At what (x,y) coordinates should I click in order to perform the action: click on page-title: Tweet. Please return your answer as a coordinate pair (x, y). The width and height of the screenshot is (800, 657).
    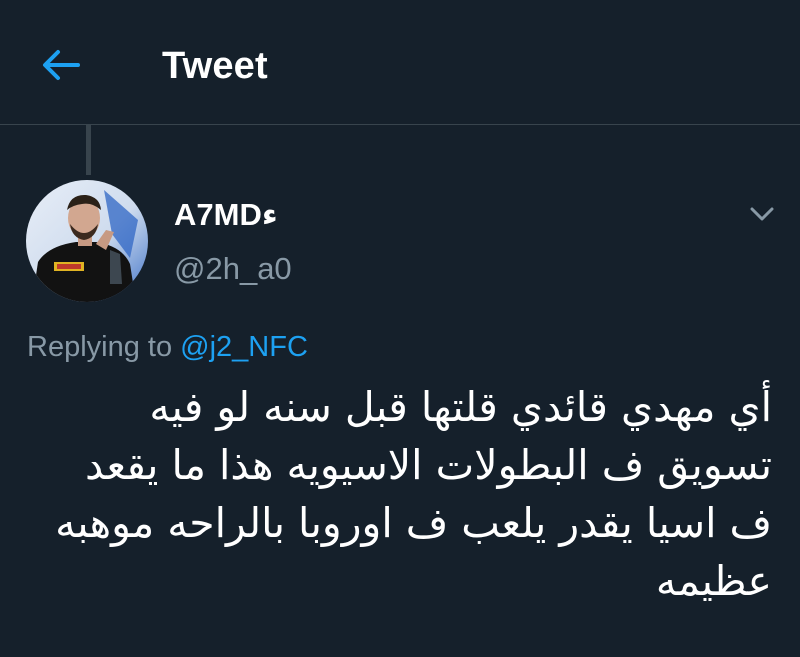
    Looking at the image, I should click on (215, 66).